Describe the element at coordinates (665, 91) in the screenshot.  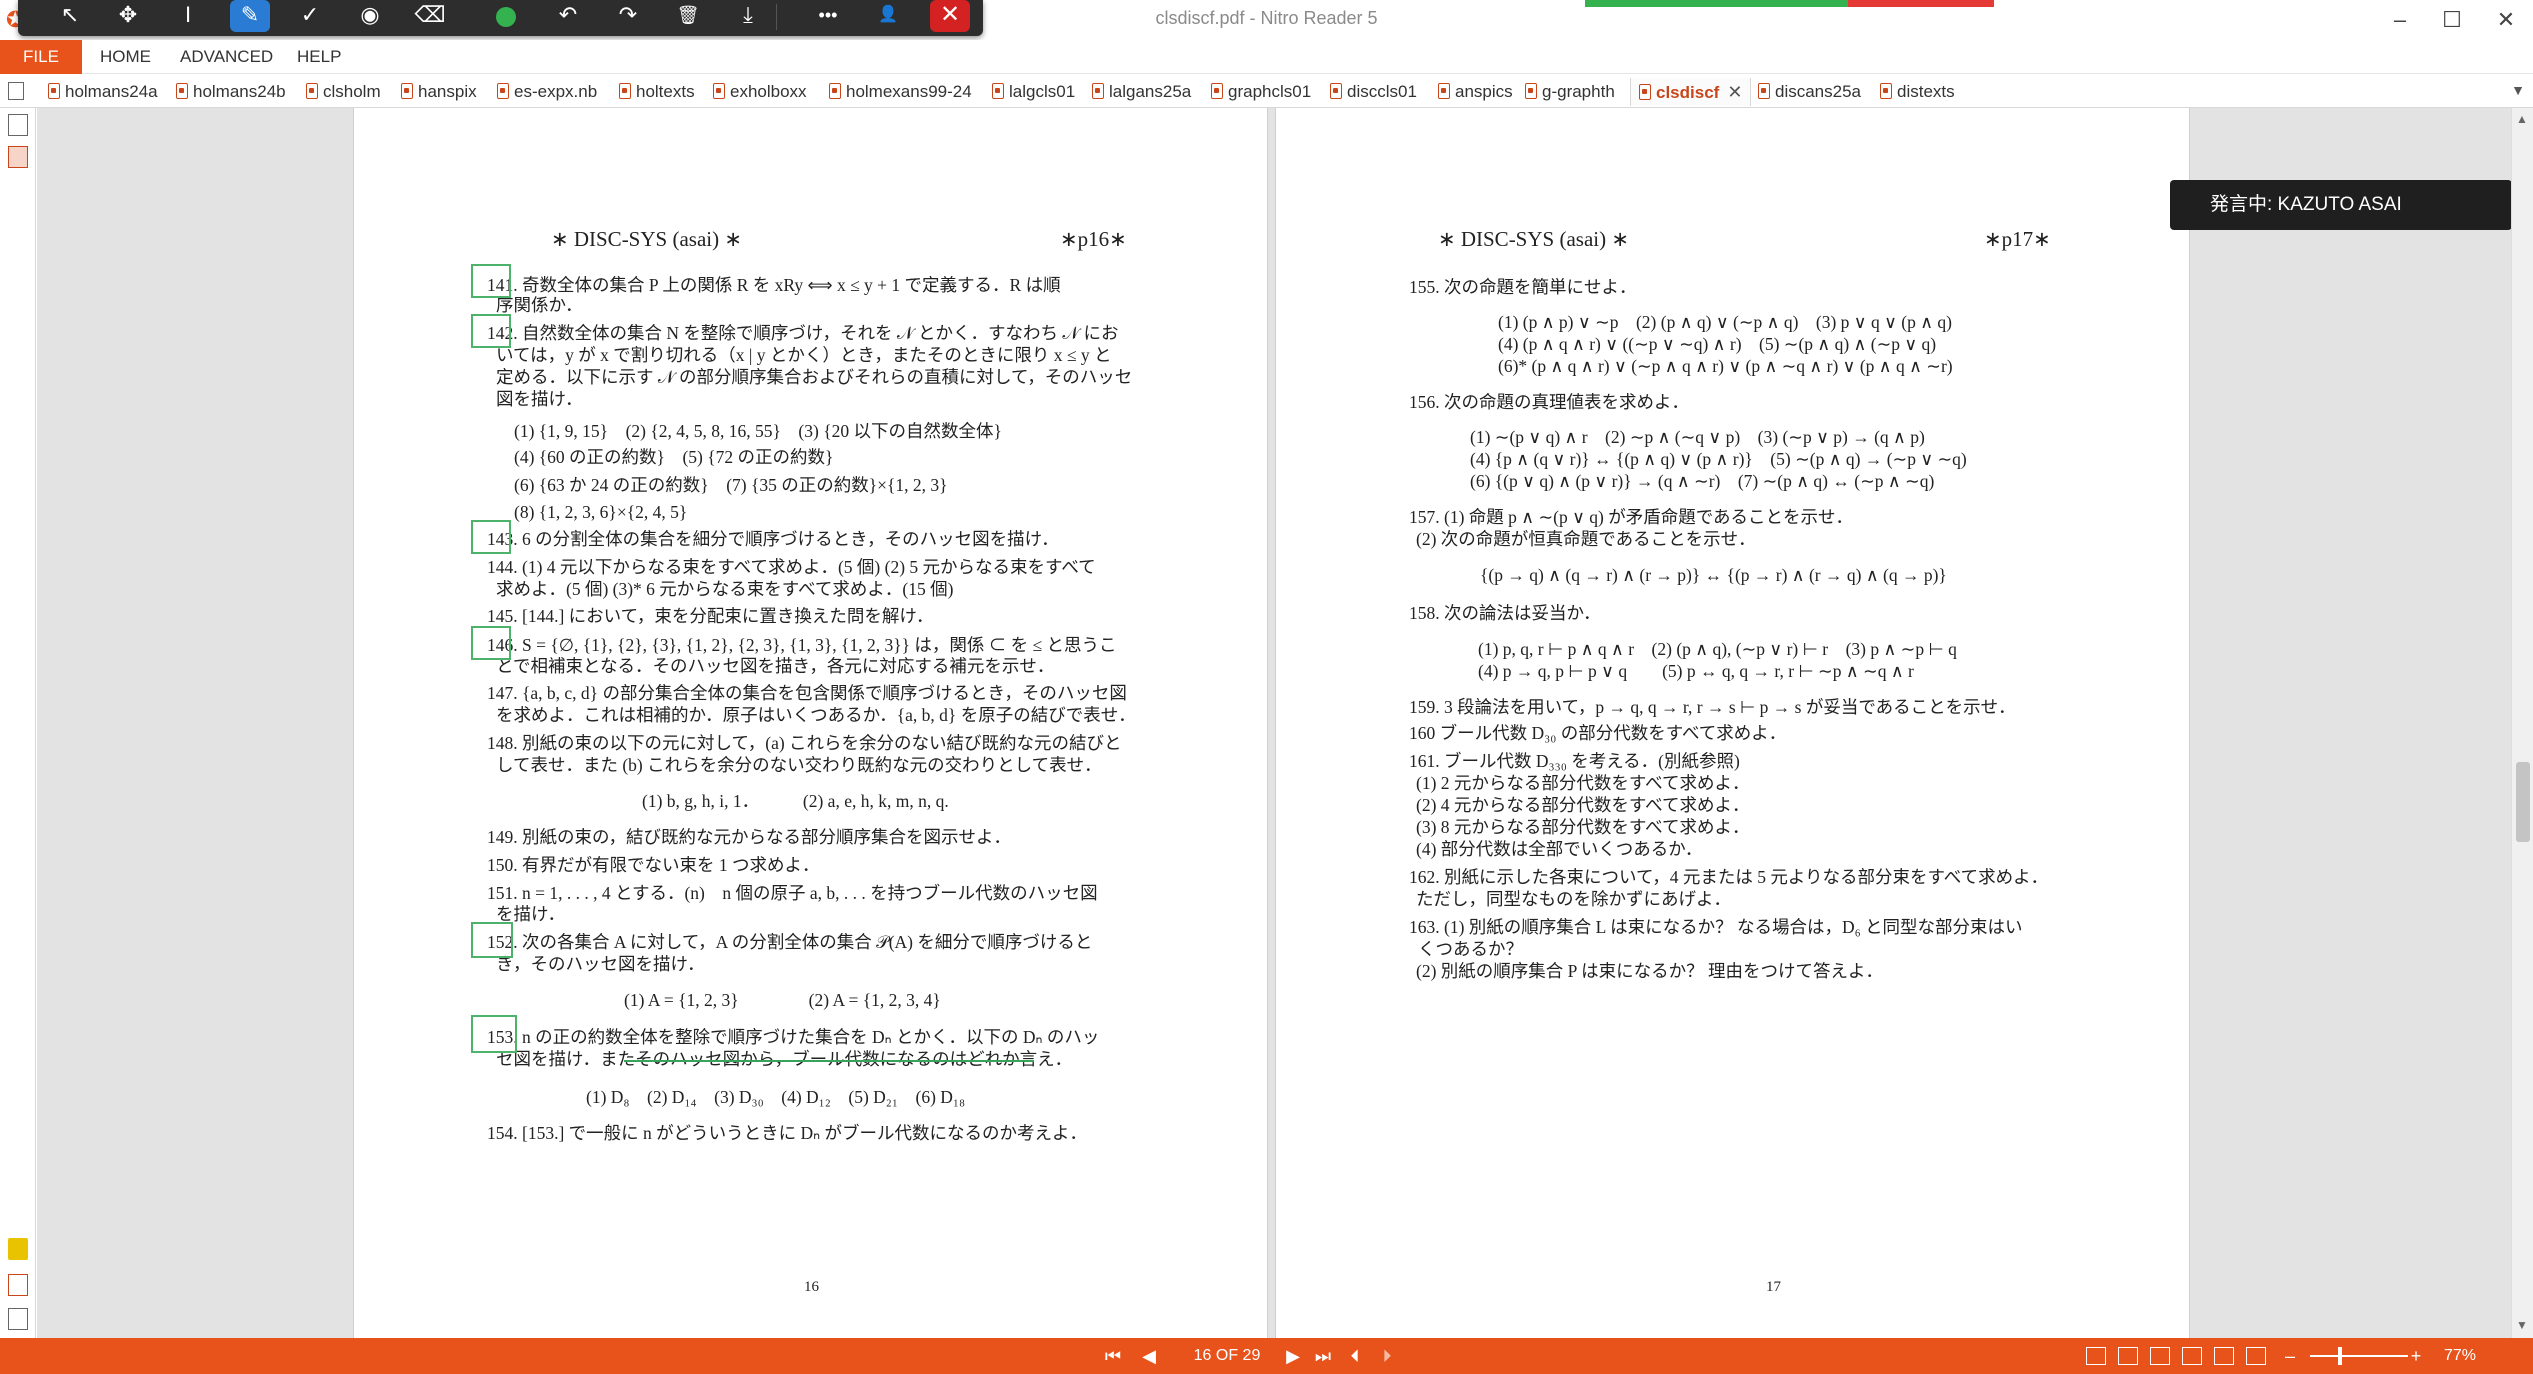
I see `tab-label: holtexts` at that location.